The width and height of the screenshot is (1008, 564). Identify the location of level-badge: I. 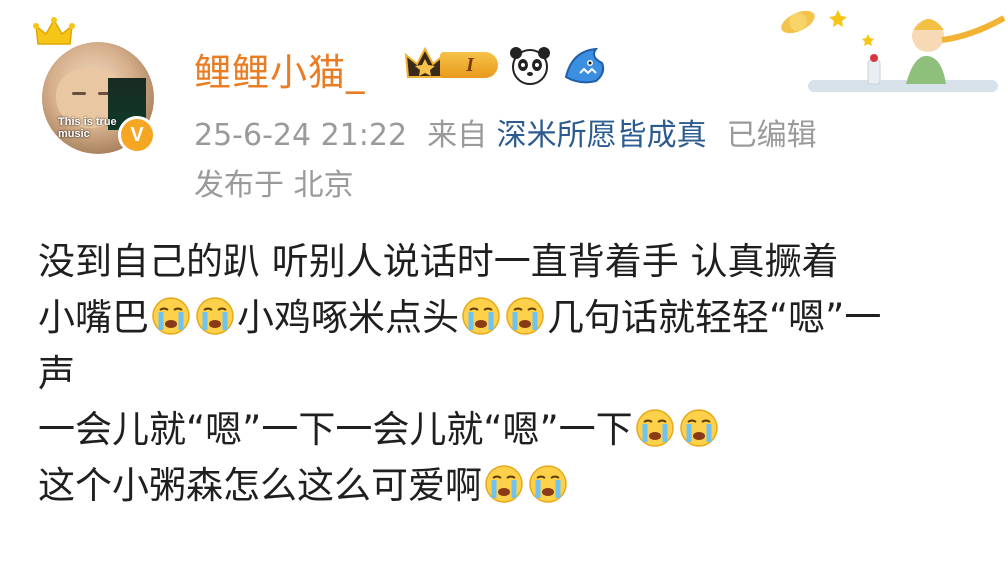
(451, 64).